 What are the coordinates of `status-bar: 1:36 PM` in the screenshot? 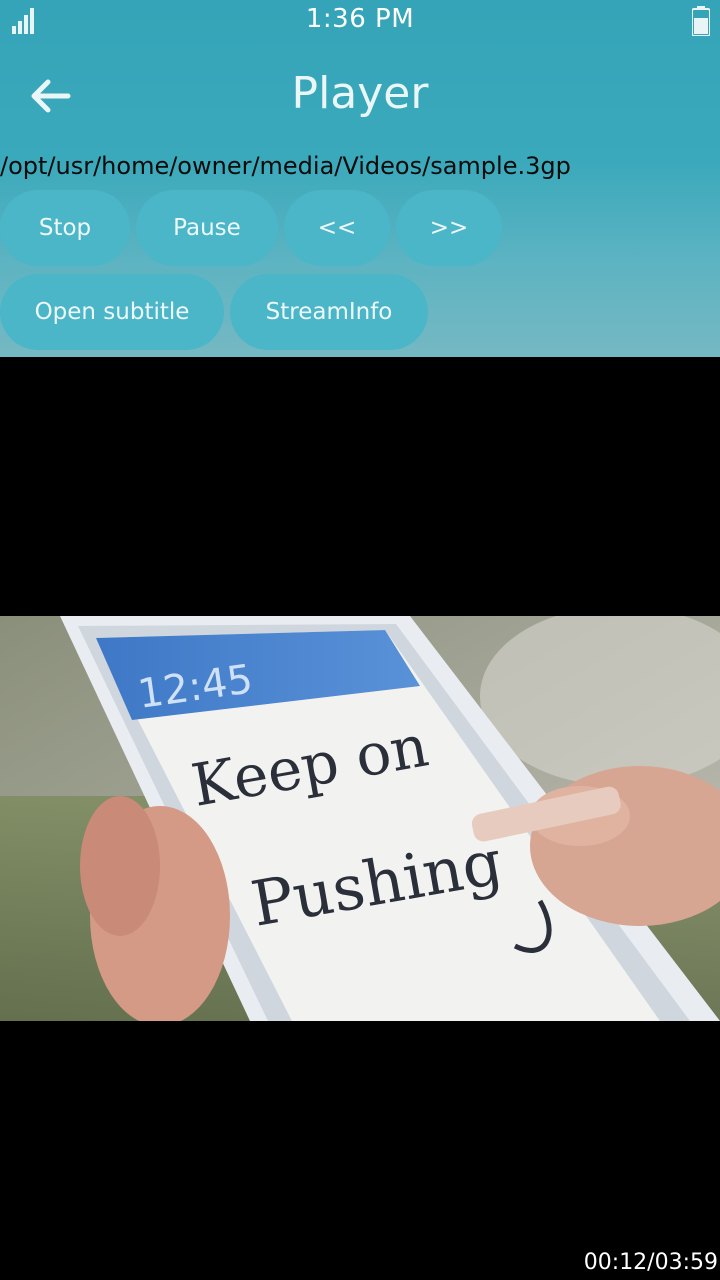 It's located at (360, 20).